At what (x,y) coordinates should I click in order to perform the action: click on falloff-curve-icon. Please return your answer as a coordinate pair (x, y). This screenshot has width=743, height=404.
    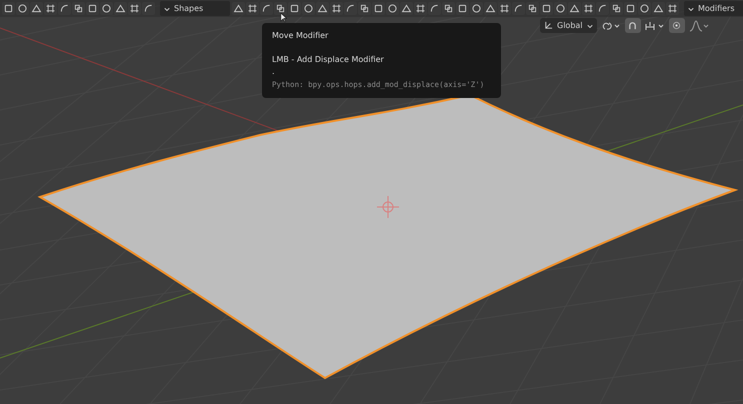
    Looking at the image, I should click on (698, 26).